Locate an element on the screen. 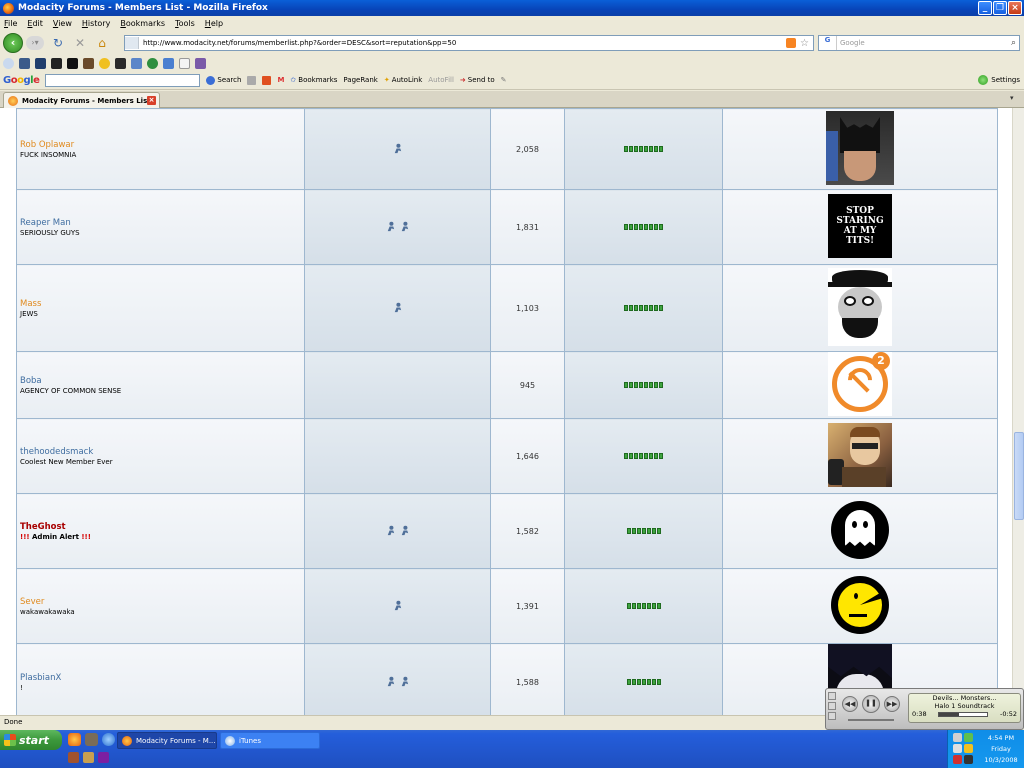 Image resolution: width=1024 pixels, height=768 pixels. menu-view: View is located at coordinates (62, 23).